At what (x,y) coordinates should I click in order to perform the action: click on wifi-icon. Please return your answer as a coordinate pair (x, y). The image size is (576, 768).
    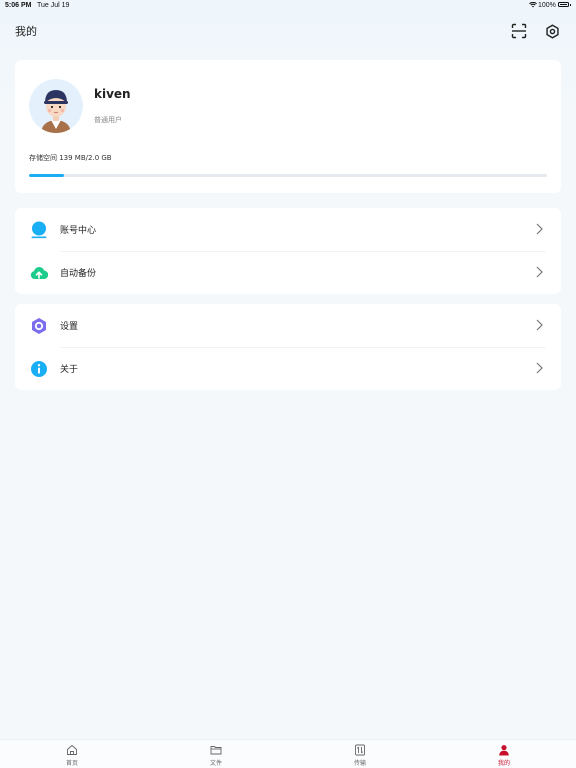
    Looking at the image, I should click on (533, 5).